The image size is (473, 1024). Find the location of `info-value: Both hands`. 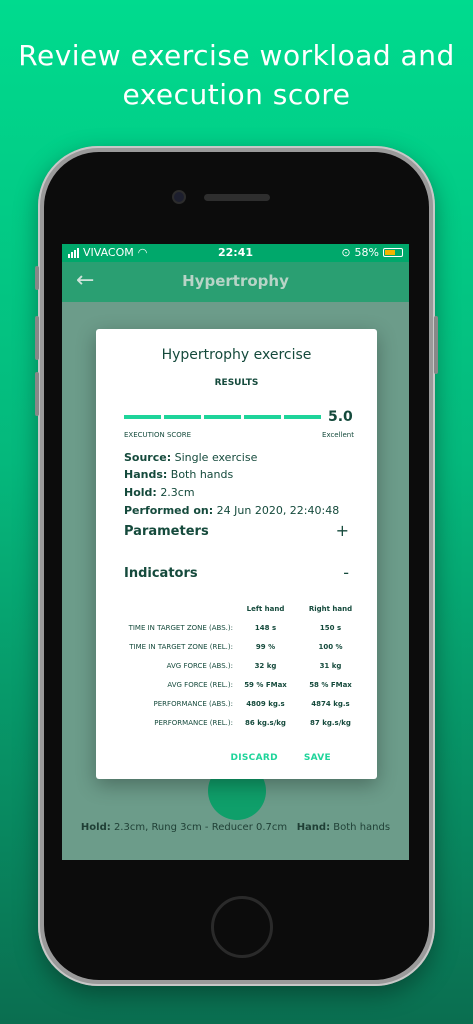

info-value: Both hands is located at coordinates (202, 474).